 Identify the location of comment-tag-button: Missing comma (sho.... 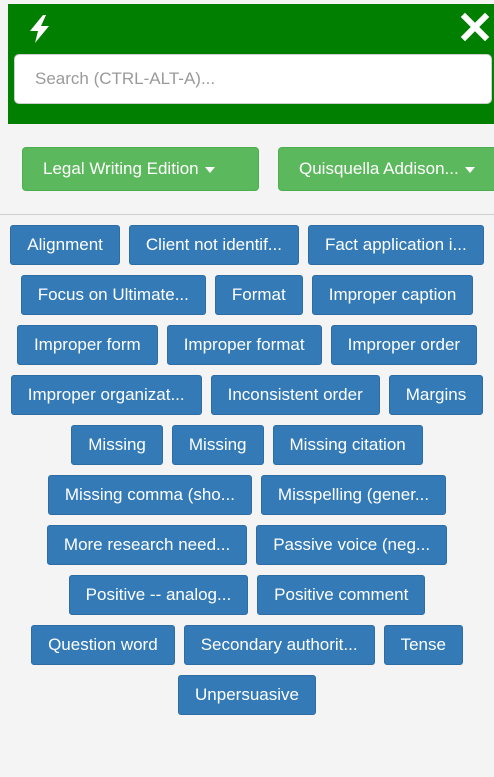
(149, 495).